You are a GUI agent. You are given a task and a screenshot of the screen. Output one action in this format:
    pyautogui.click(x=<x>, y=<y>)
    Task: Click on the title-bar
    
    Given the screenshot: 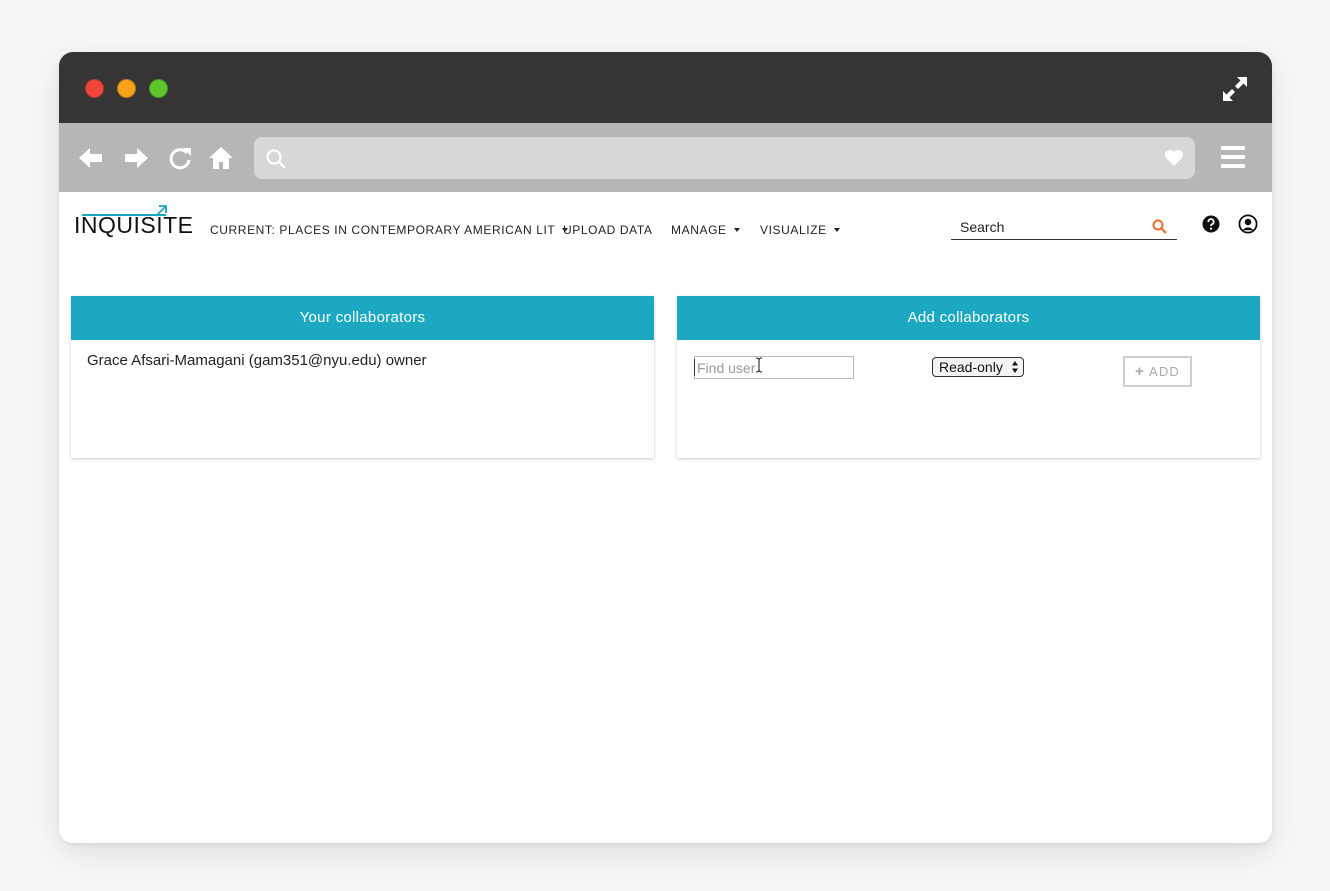 What is the action you would take?
    pyautogui.click(x=665, y=87)
    